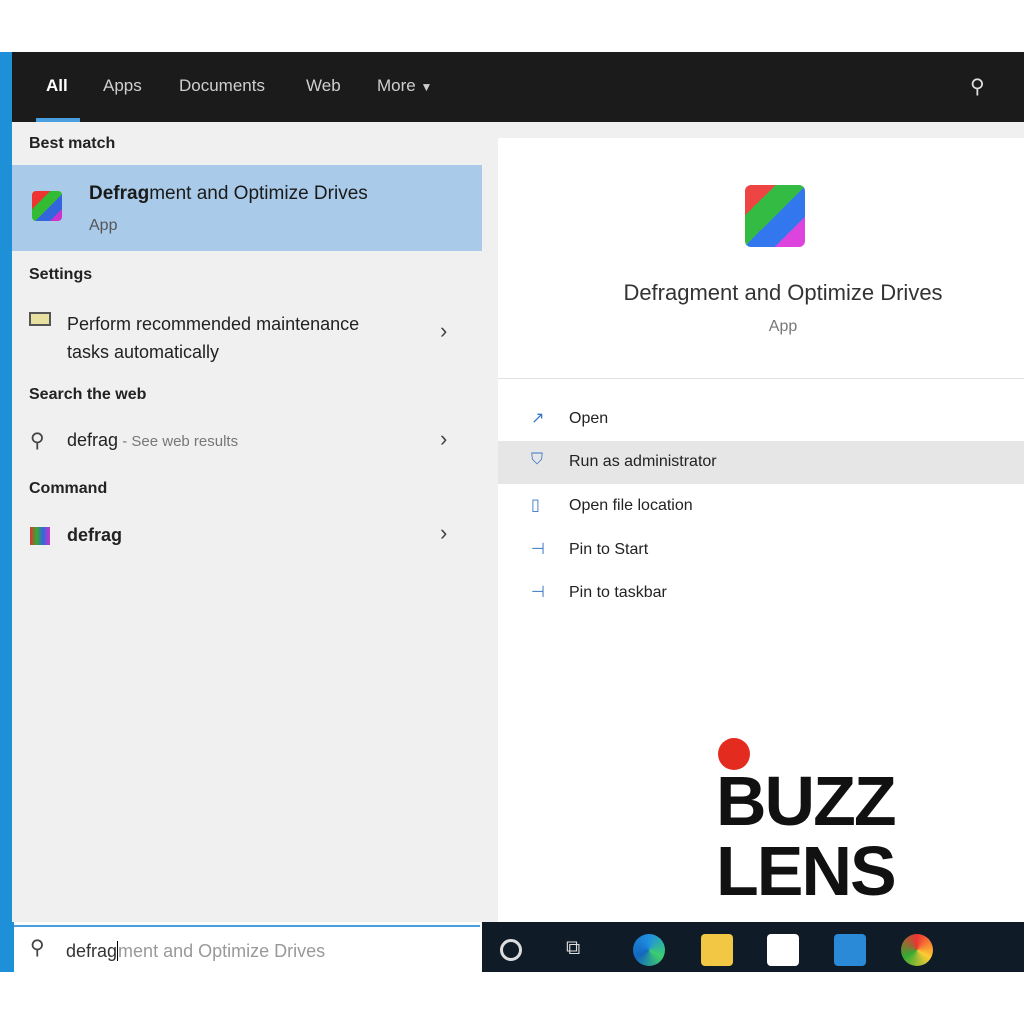 The width and height of the screenshot is (1024, 1024). Describe the element at coordinates (143, 352) in the screenshot. I see `settings-line2: tasks automatically` at that location.